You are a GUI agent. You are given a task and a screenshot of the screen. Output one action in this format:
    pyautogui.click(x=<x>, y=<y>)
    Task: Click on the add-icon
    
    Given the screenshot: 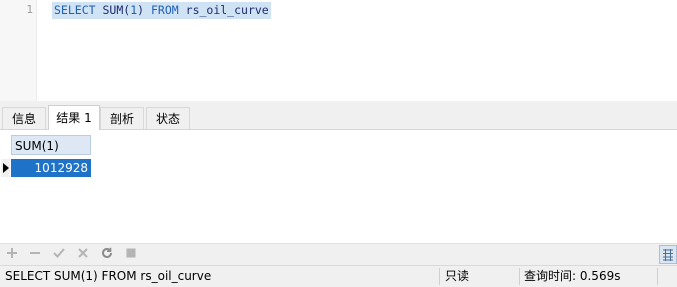 What is the action you would take?
    pyautogui.click(x=12, y=255)
    